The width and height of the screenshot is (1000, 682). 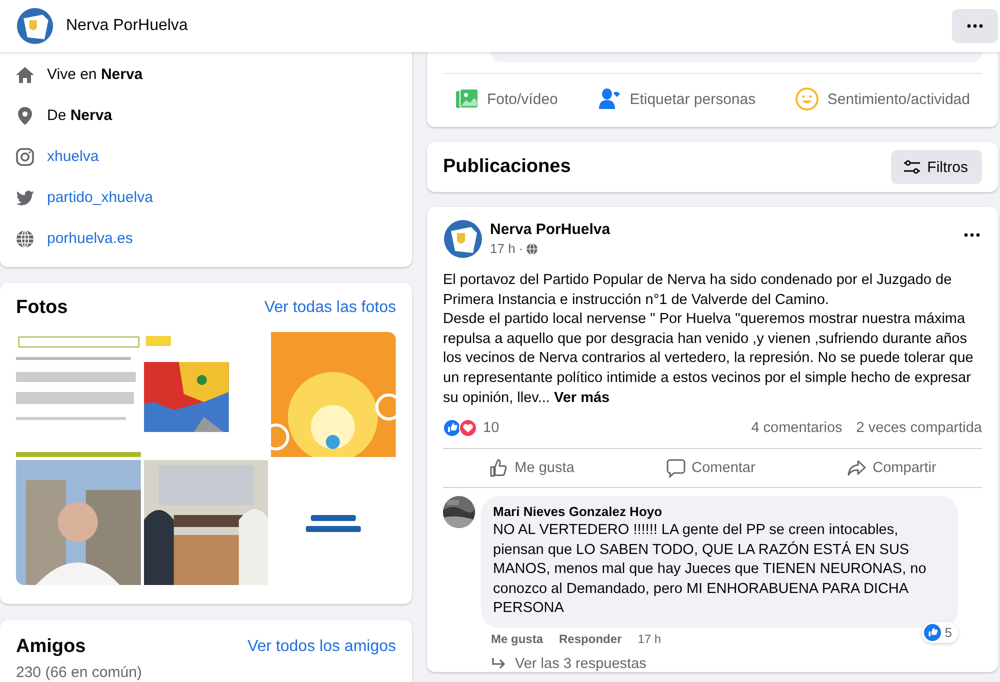 What do you see at coordinates (676, 468) in the screenshot?
I see `speech-bubble-icon` at bounding box center [676, 468].